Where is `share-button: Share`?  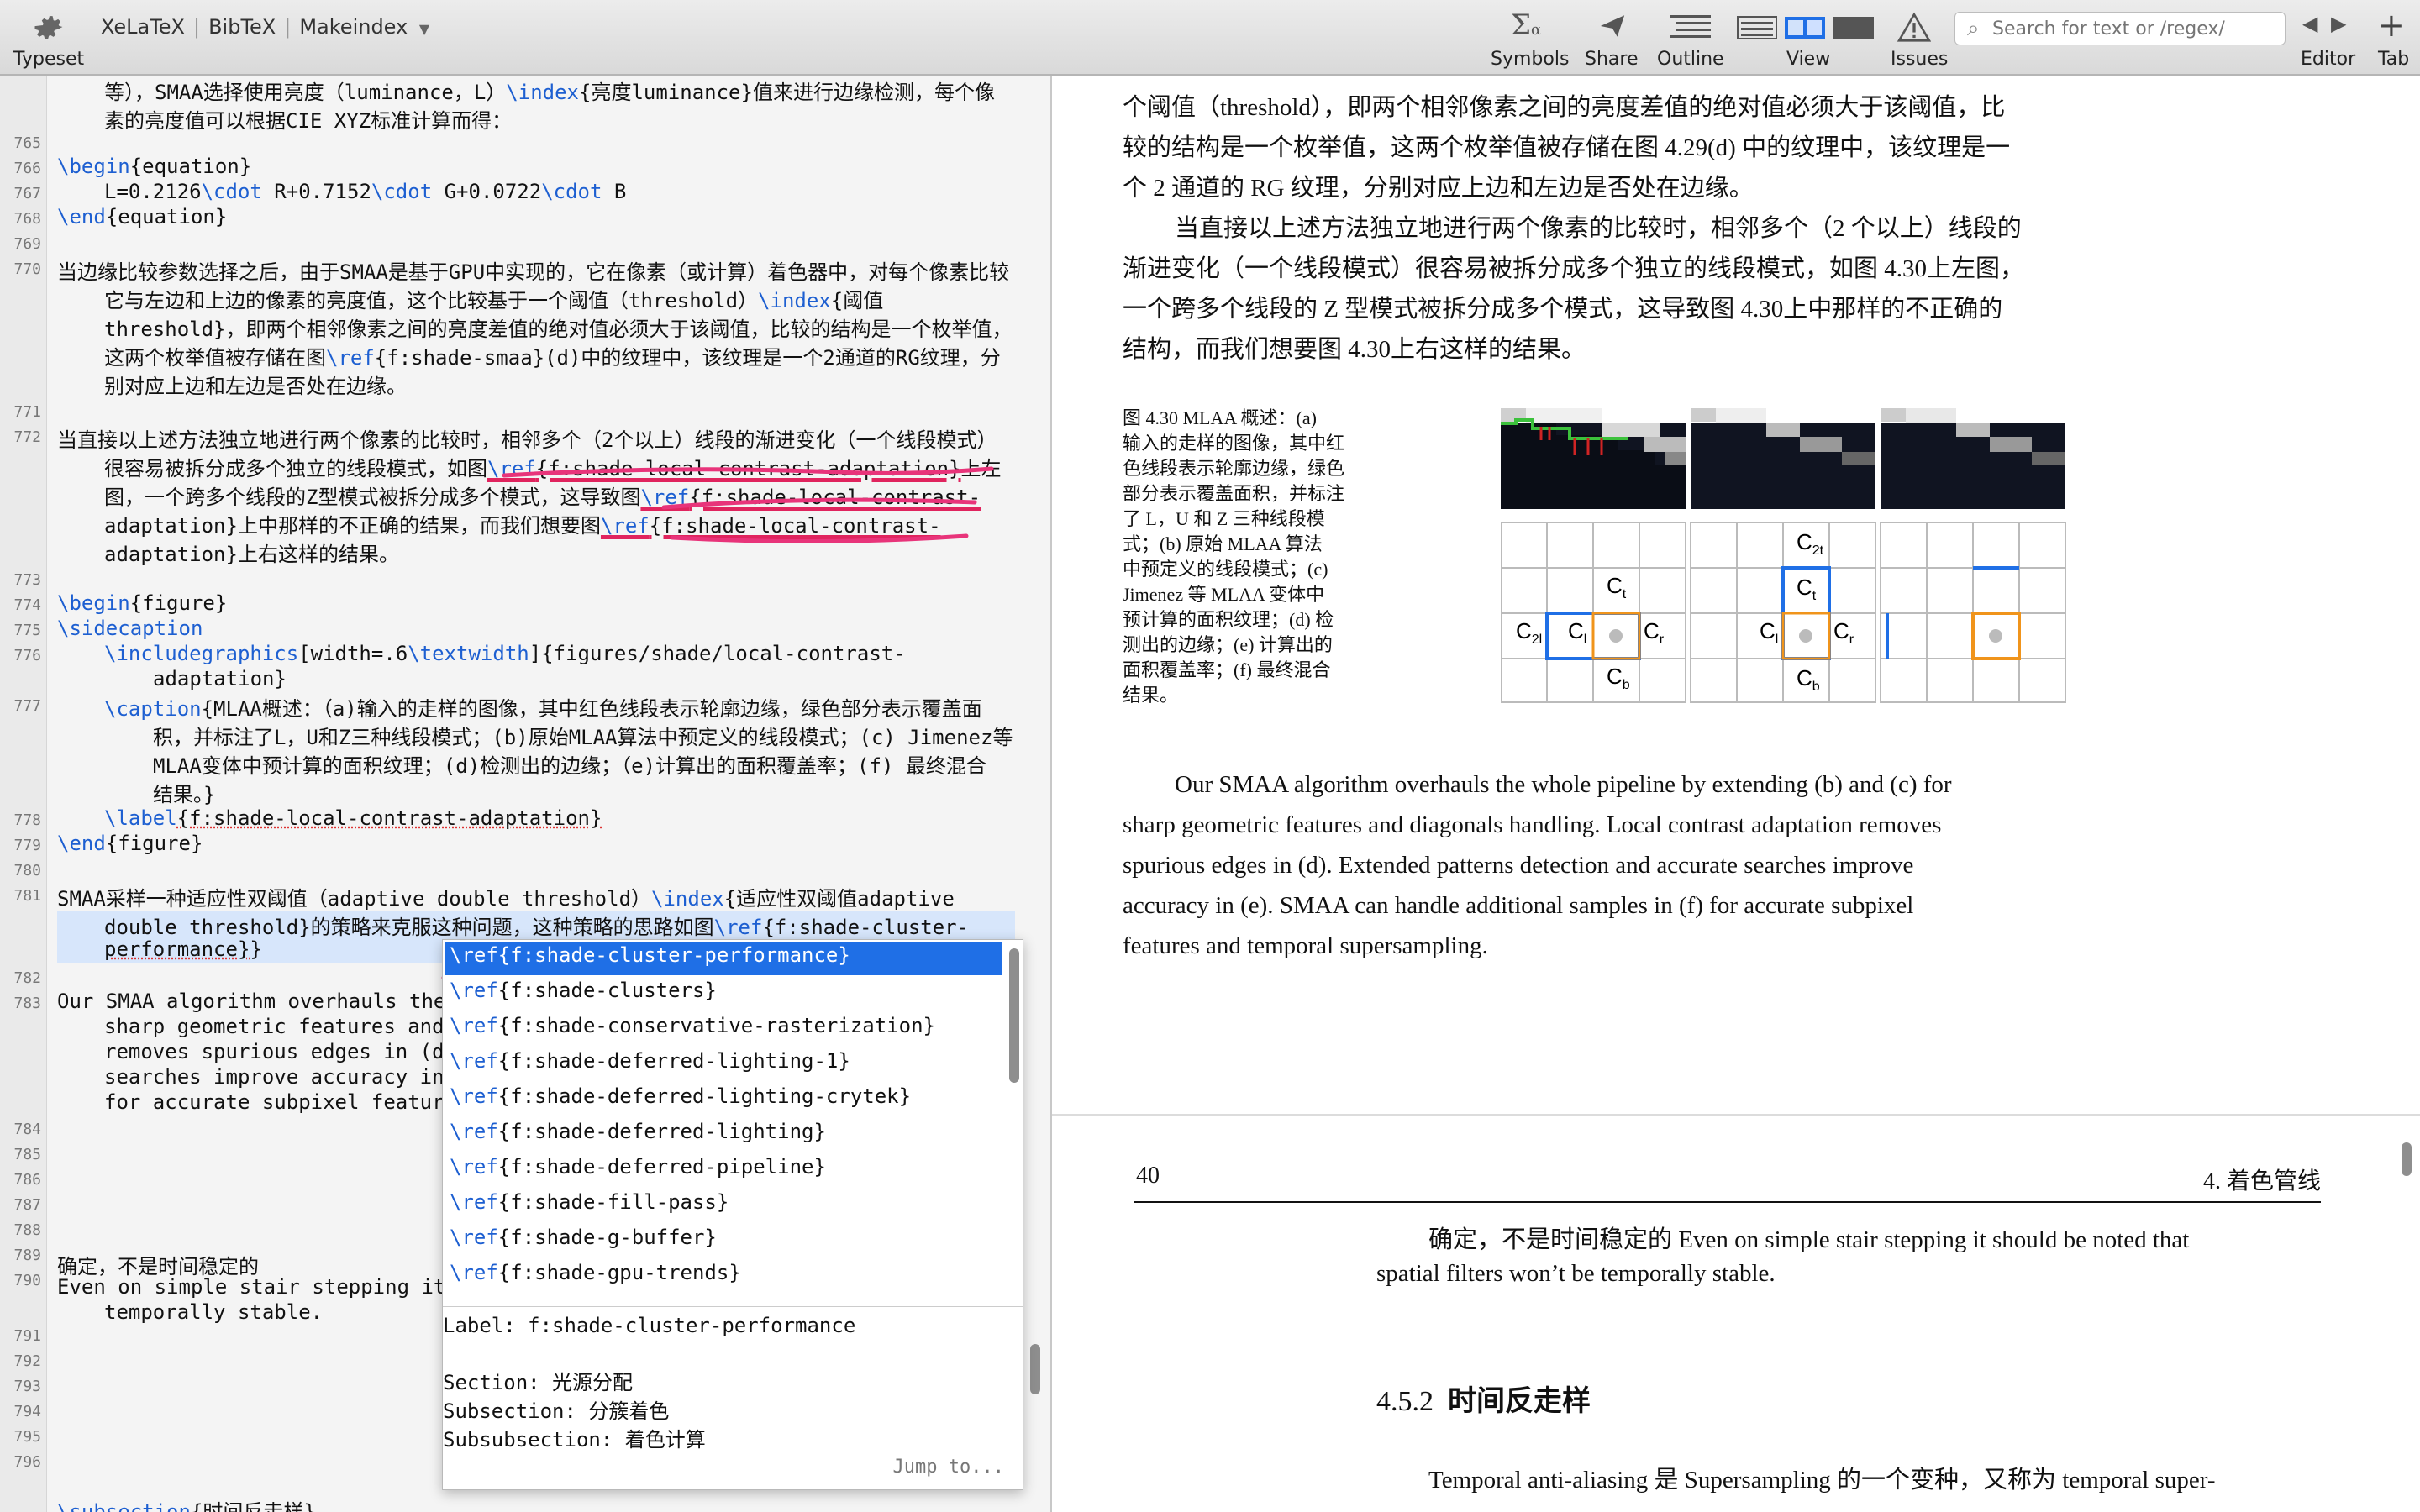
share-button: Share is located at coordinates (1614, 38).